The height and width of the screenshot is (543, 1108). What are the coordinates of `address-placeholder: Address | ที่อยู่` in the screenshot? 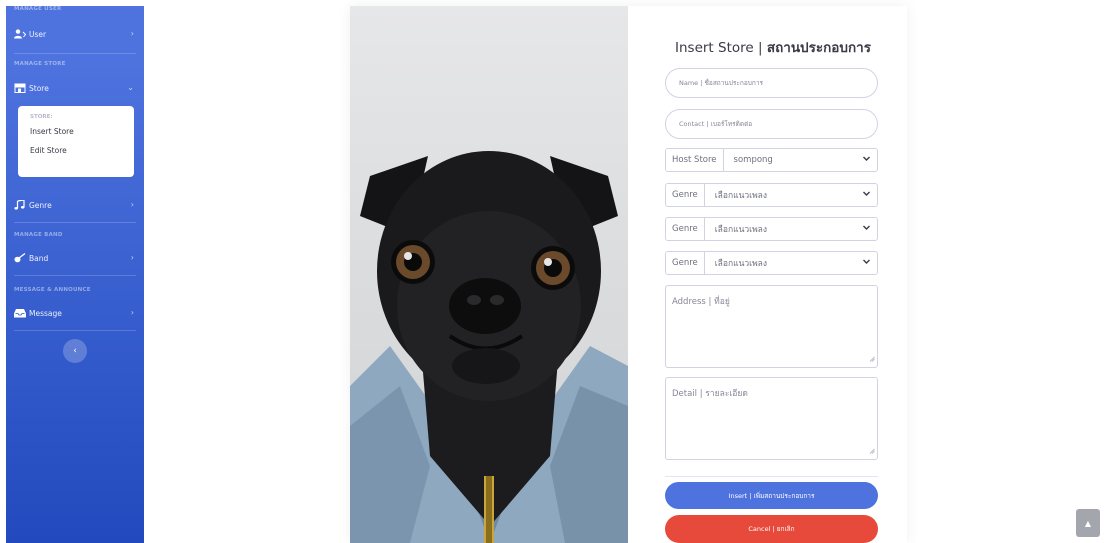 It's located at (701, 302).